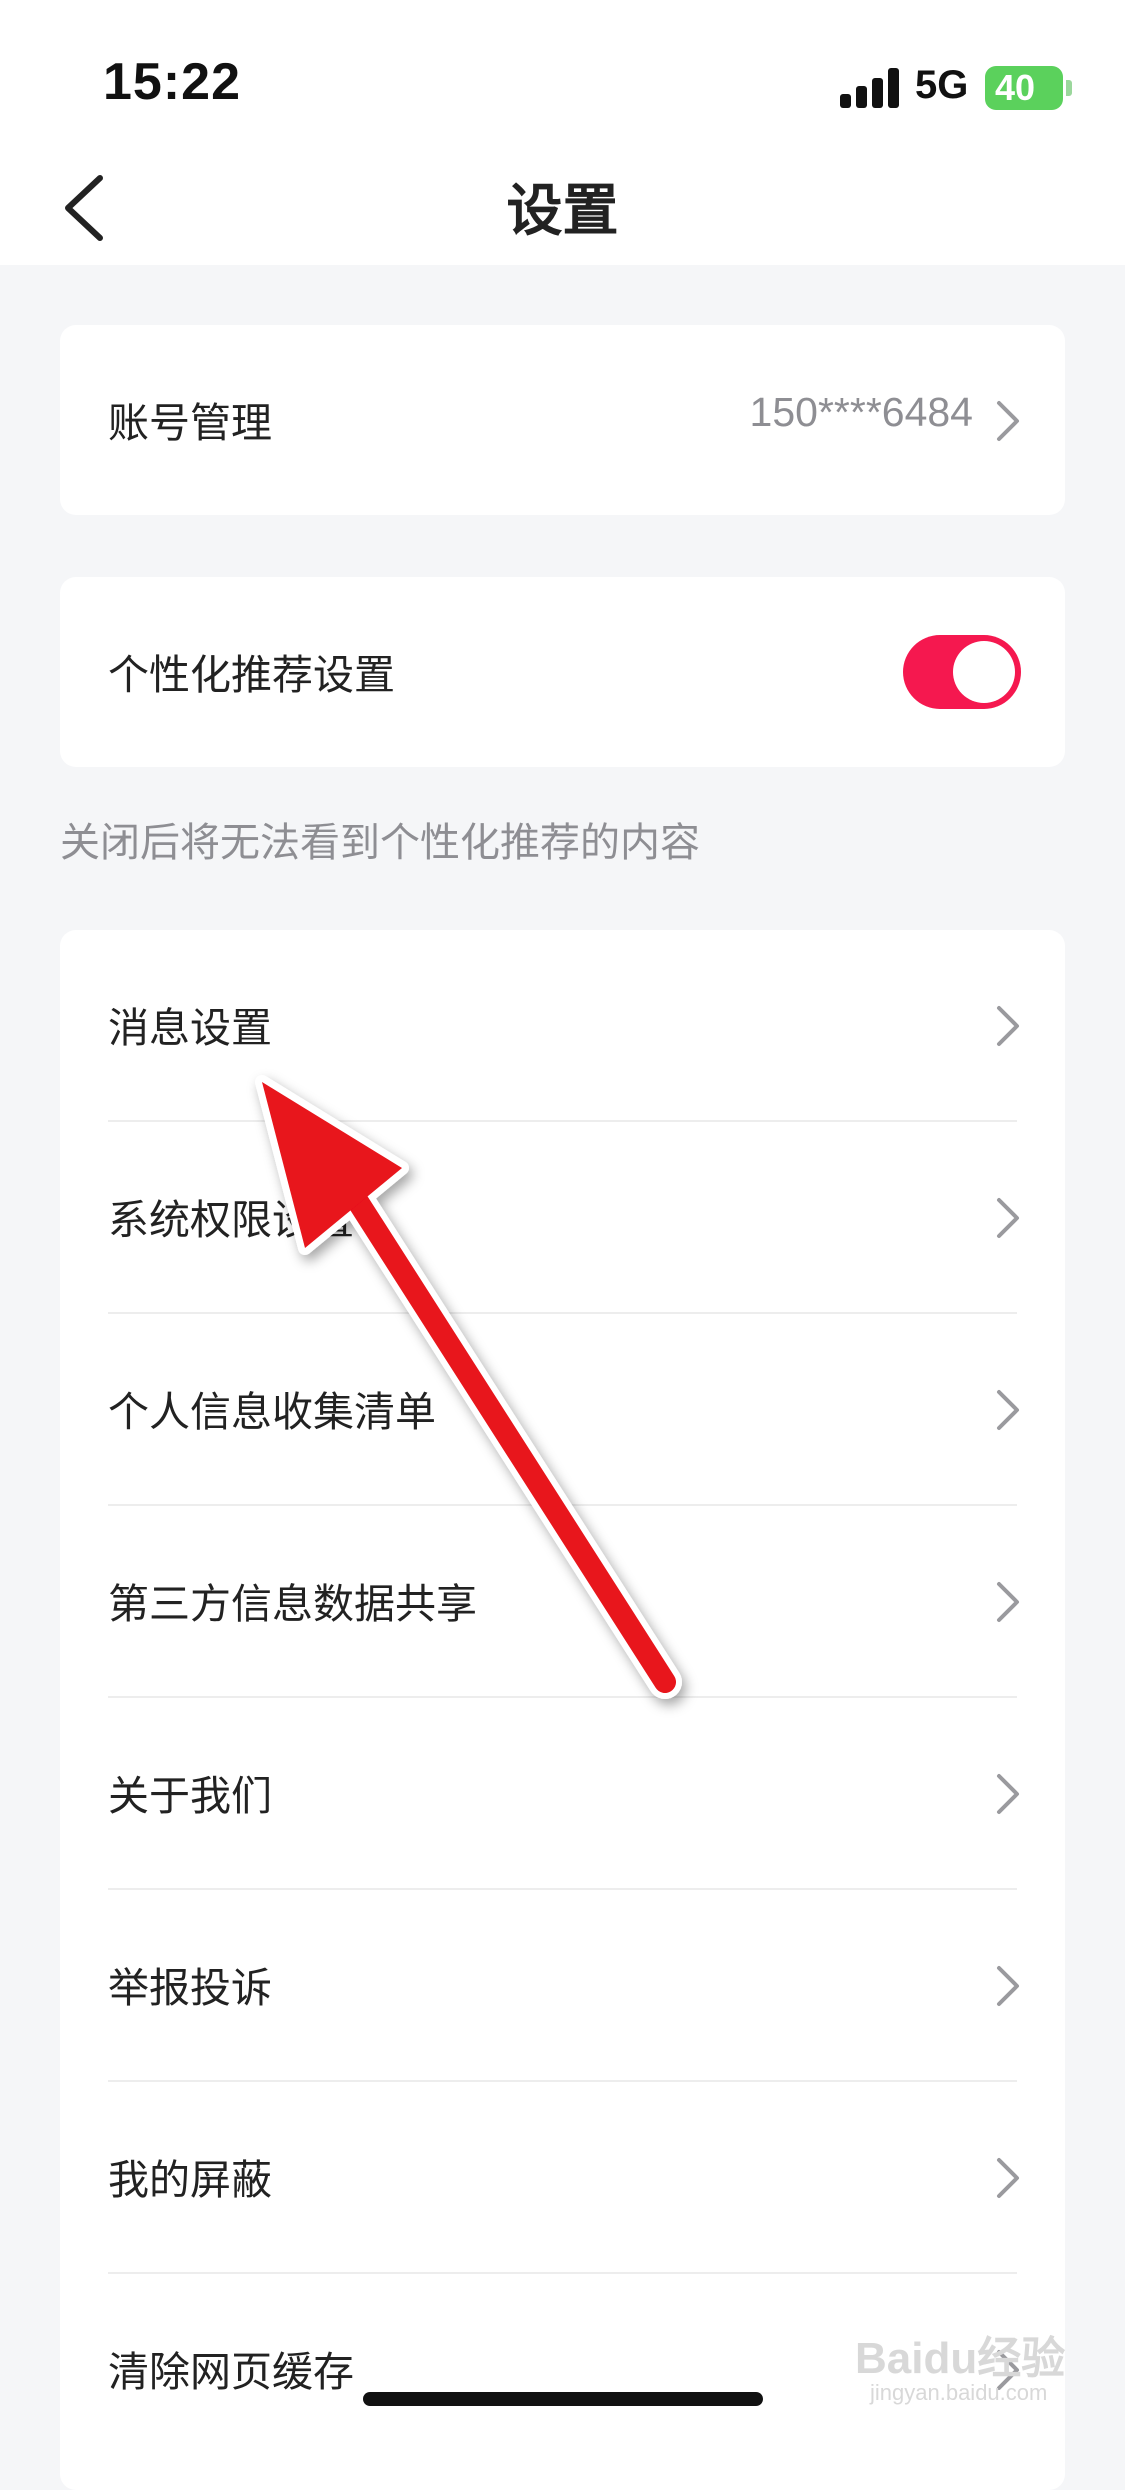 This screenshot has height=2490, width=1125. Describe the element at coordinates (190, 1796) in the screenshot. I see `menu-item-label: 关于我们` at that location.